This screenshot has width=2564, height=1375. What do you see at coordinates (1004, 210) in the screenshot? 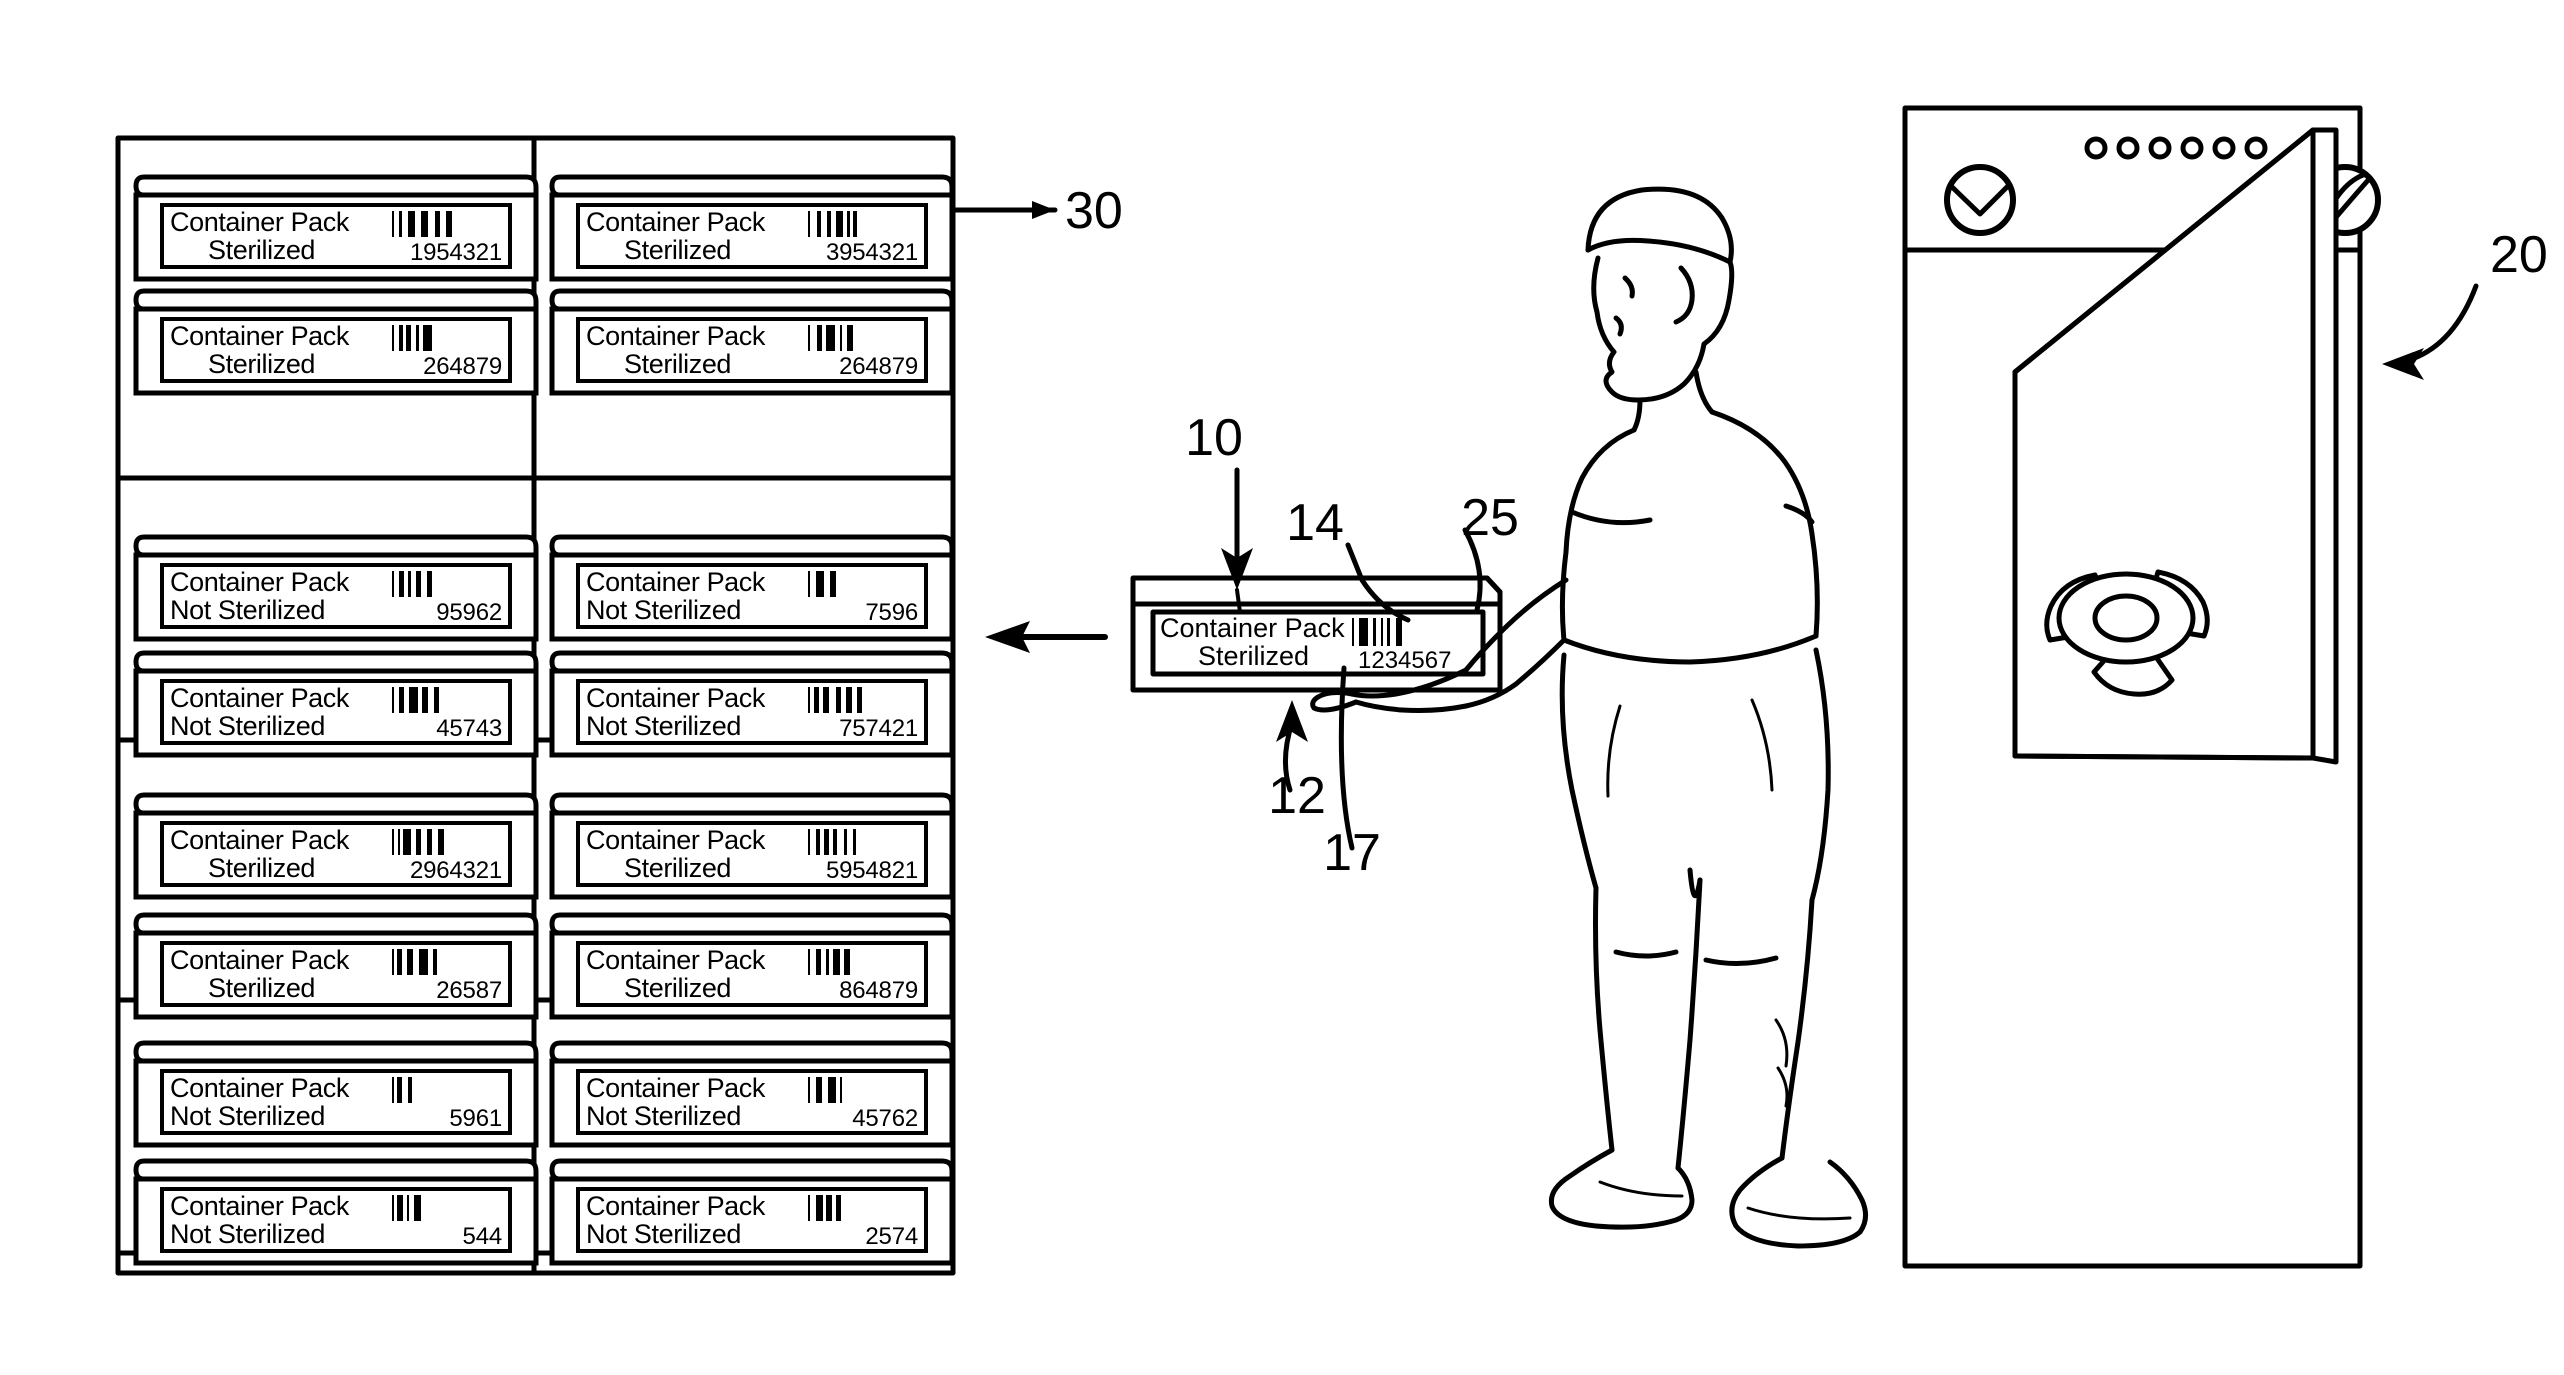
I see `rack-reference-leader` at bounding box center [1004, 210].